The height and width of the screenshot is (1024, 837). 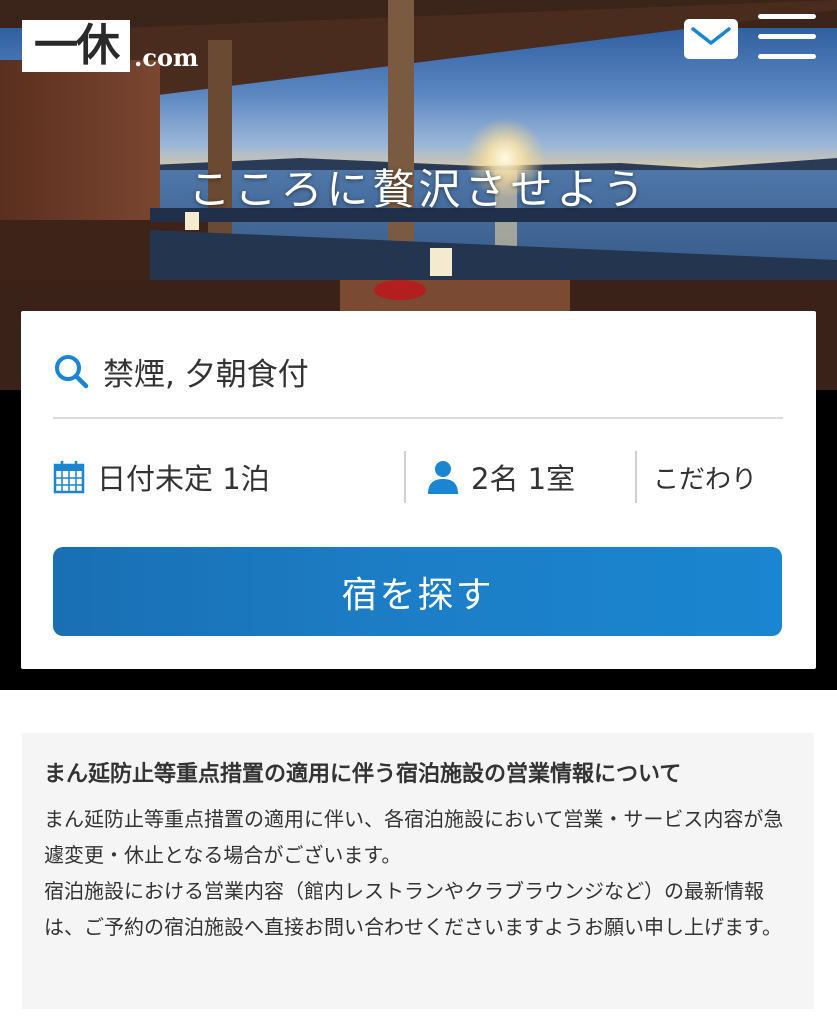 What do you see at coordinates (72, 372) in the screenshot?
I see `search-icon` at bounding box center [72, 372].